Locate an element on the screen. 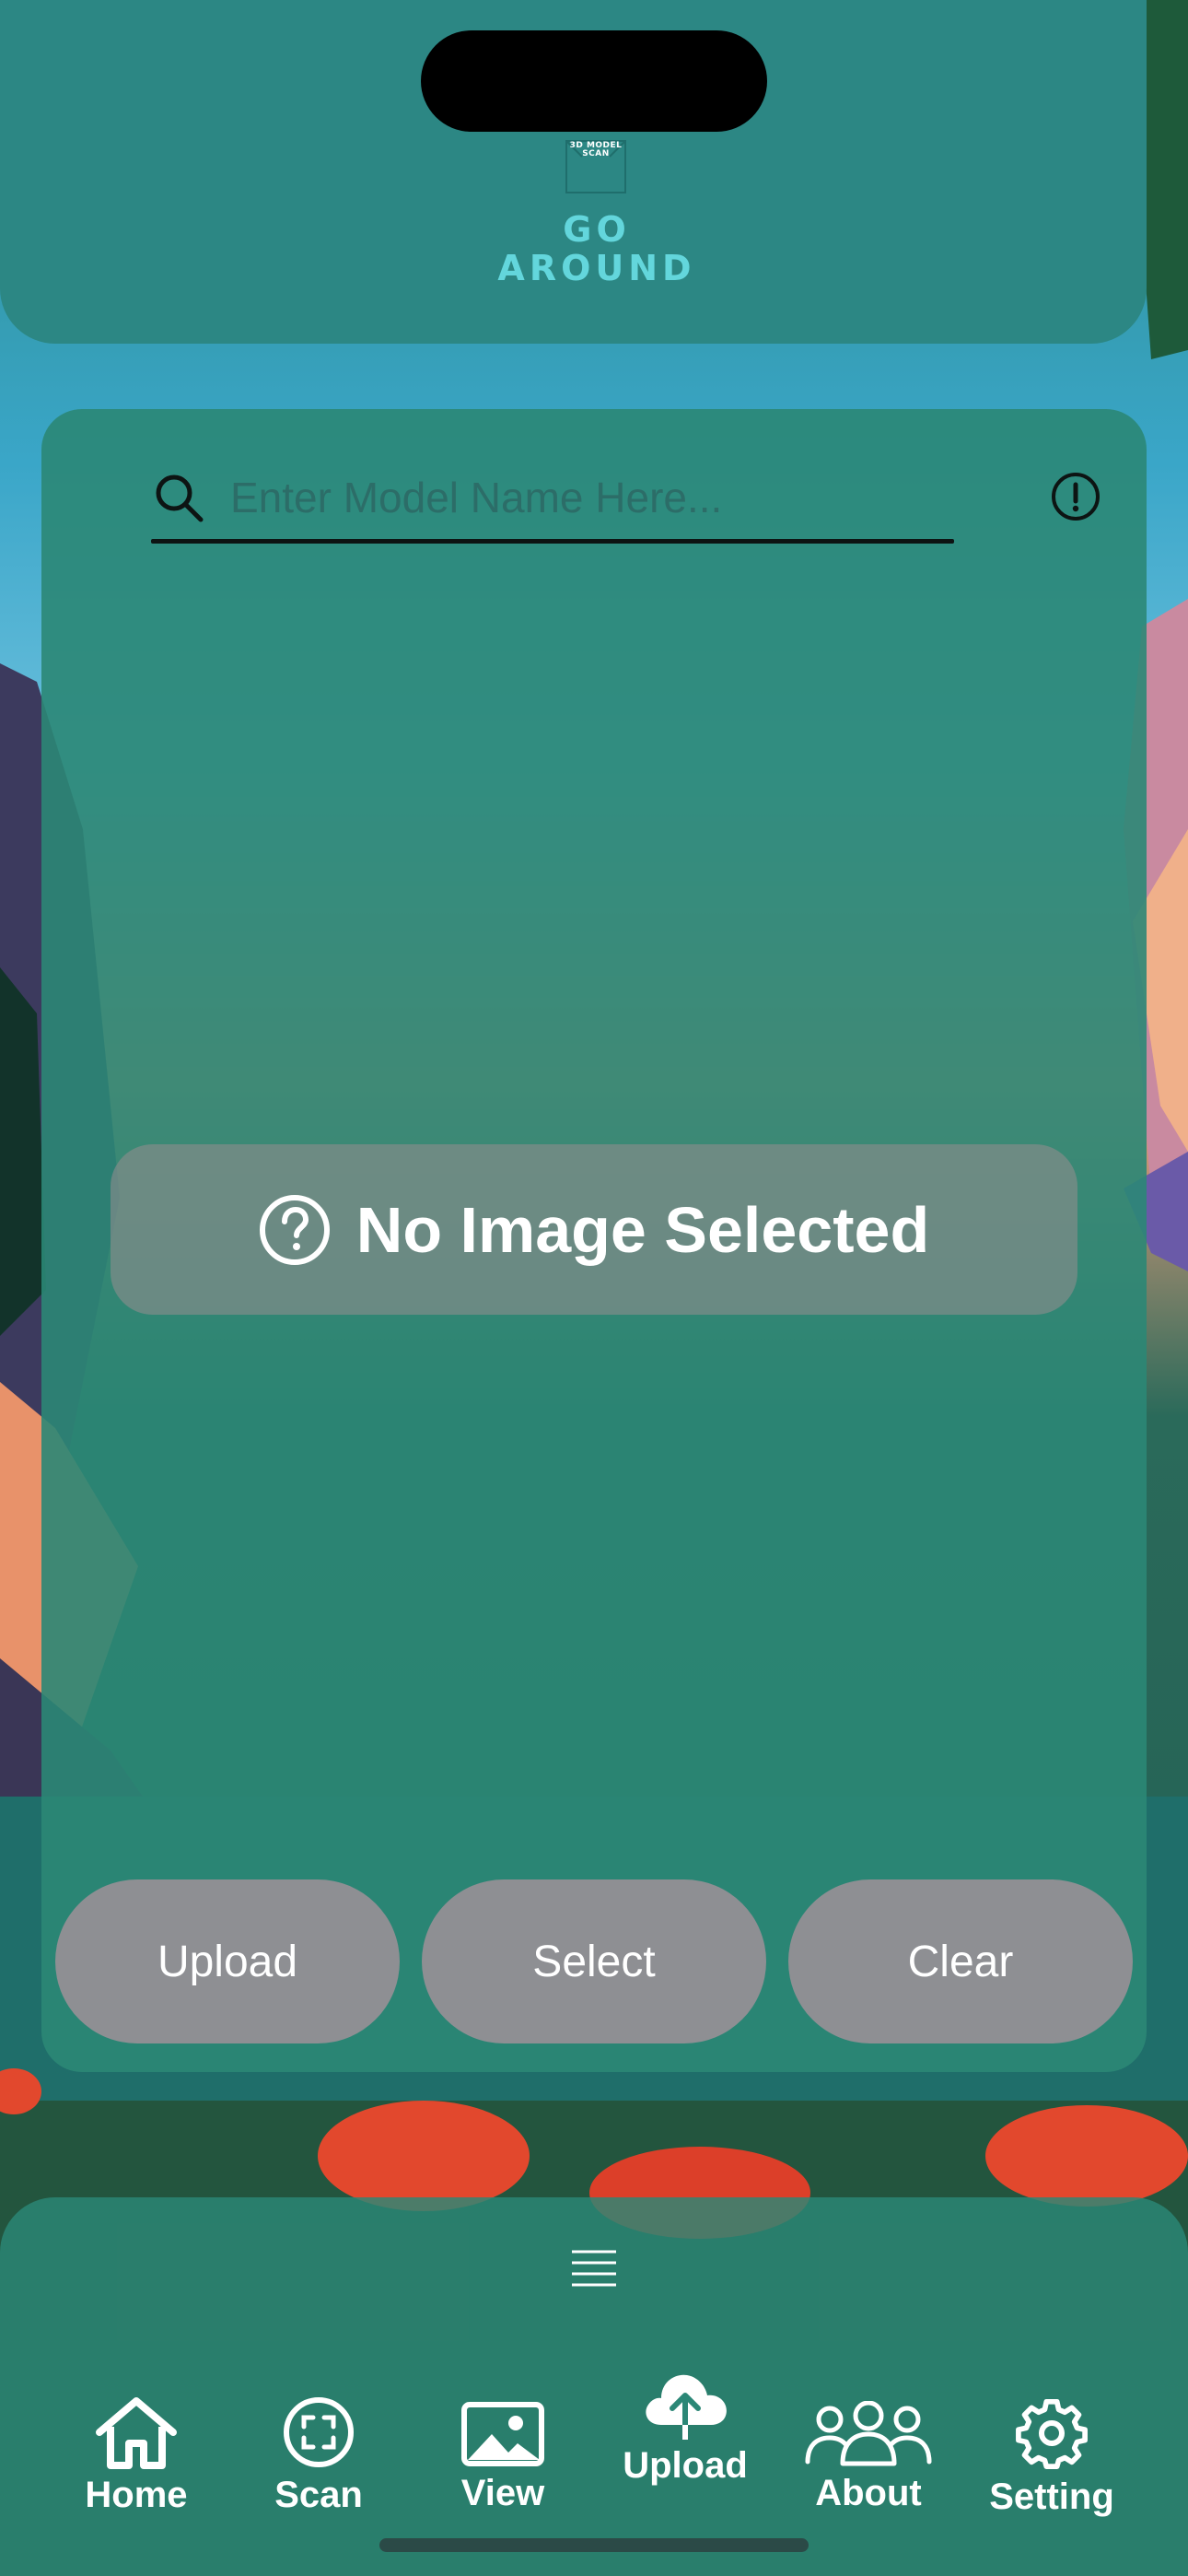 Image resolution: width=1188 pixels, height=2576 pixels. logo-line-1: GO is located at coordinates (597, 229).